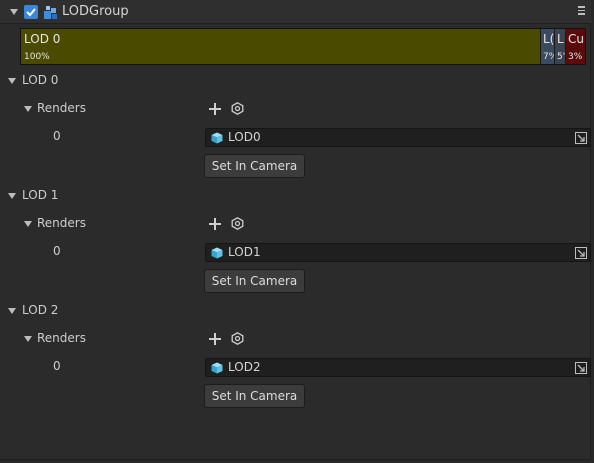 The width and height of the screenshot is (594, 463). I want to click on component-title: LODGroup, so click(95, 11).